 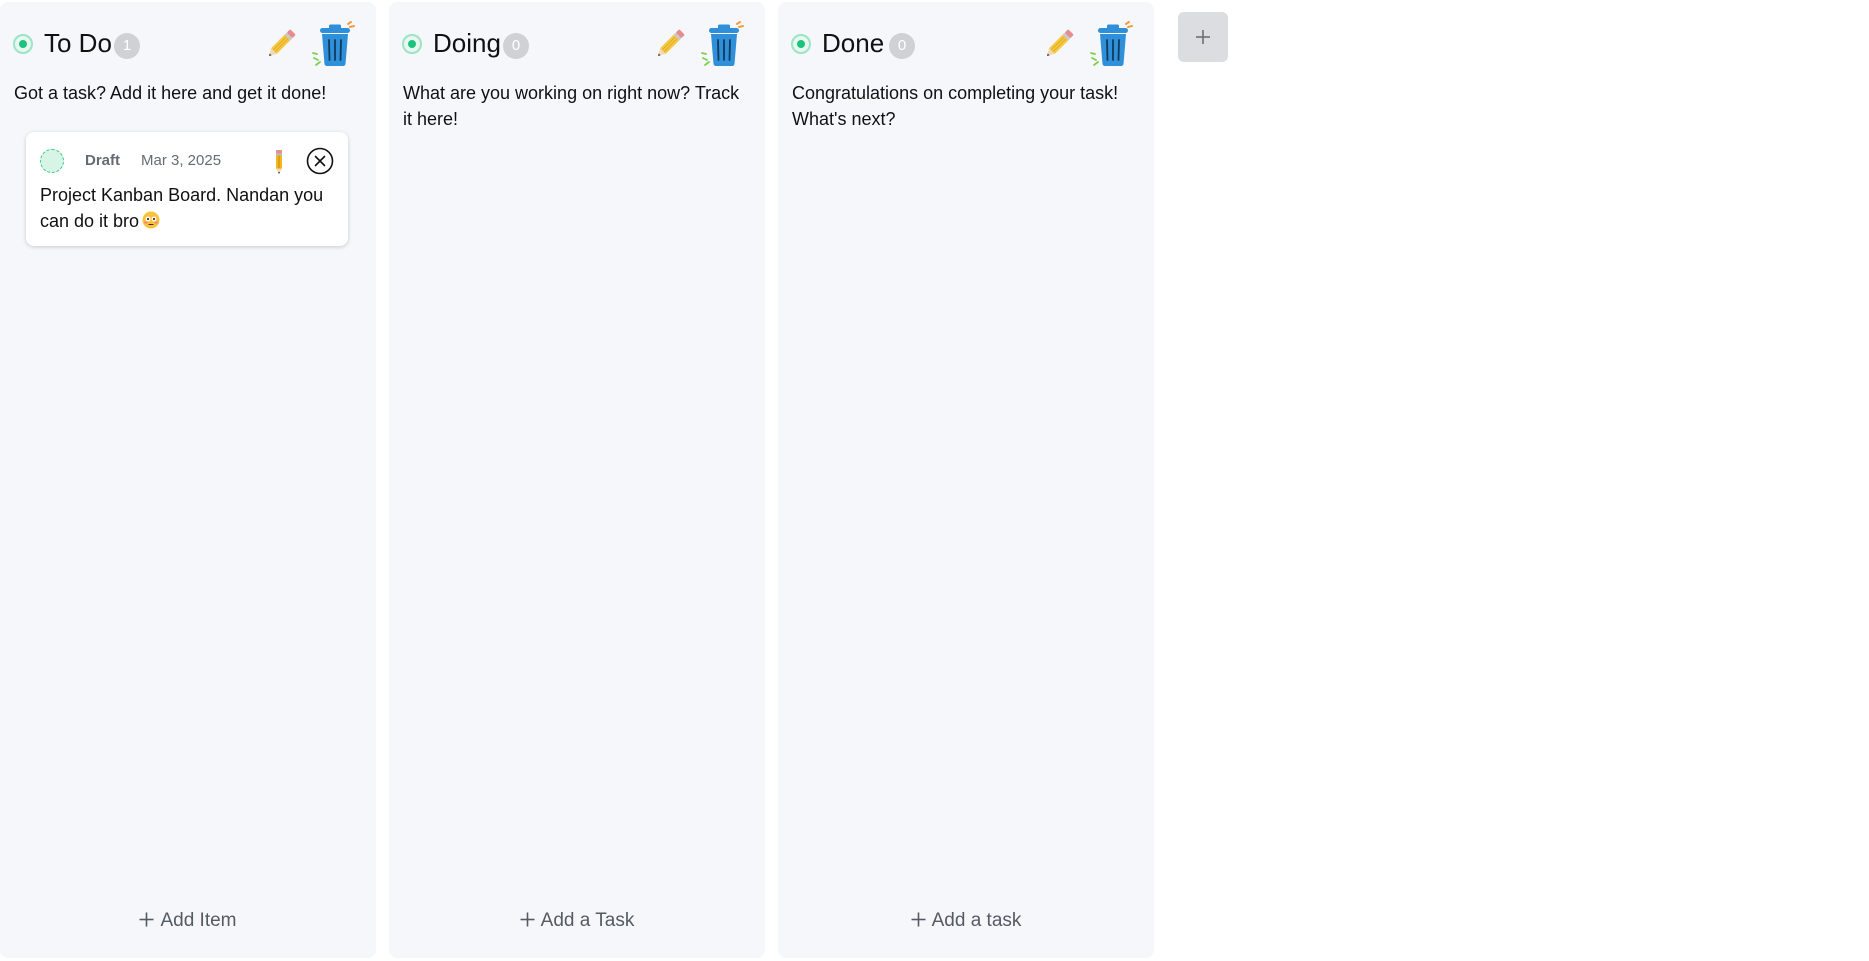 What do you see at coordinates (966, 42) in the screenshot?
I see `column-header: Done 0` at bounding box center [966, 42].